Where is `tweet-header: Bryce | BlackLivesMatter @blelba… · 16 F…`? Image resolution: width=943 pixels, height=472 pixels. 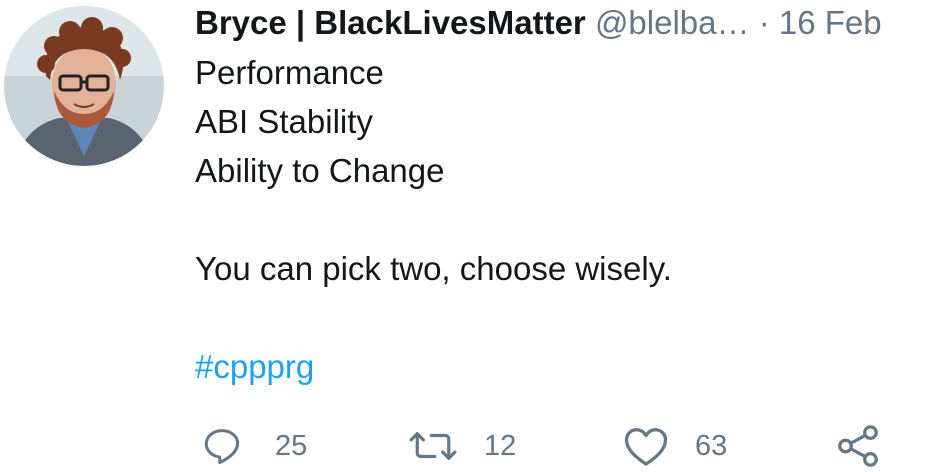 tweet-header: Bryce | BlackLivesMatter @blelba… · 16 F… is located at coordinates (569, 23).